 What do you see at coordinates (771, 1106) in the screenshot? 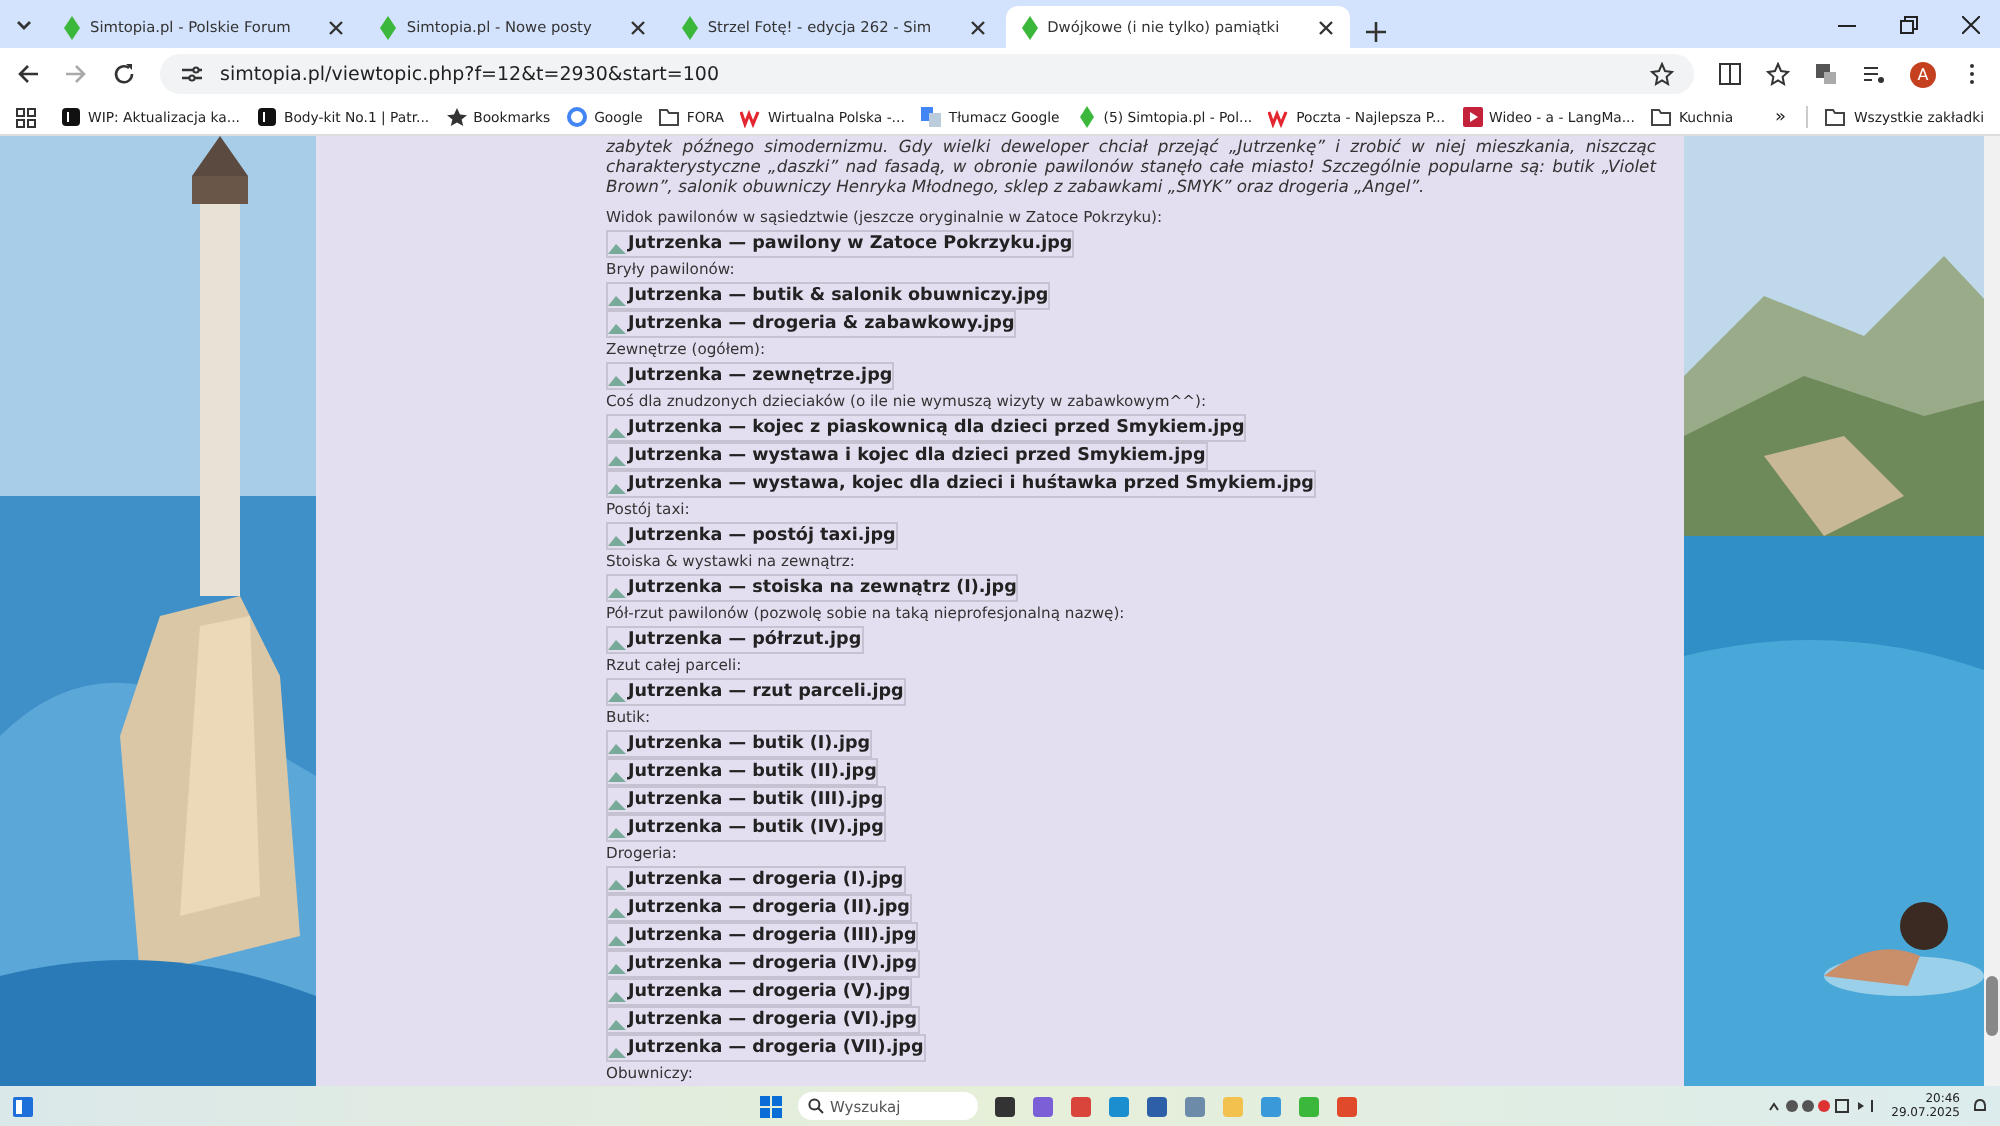
I see `start-icon` at bounding box center [771, 1106].